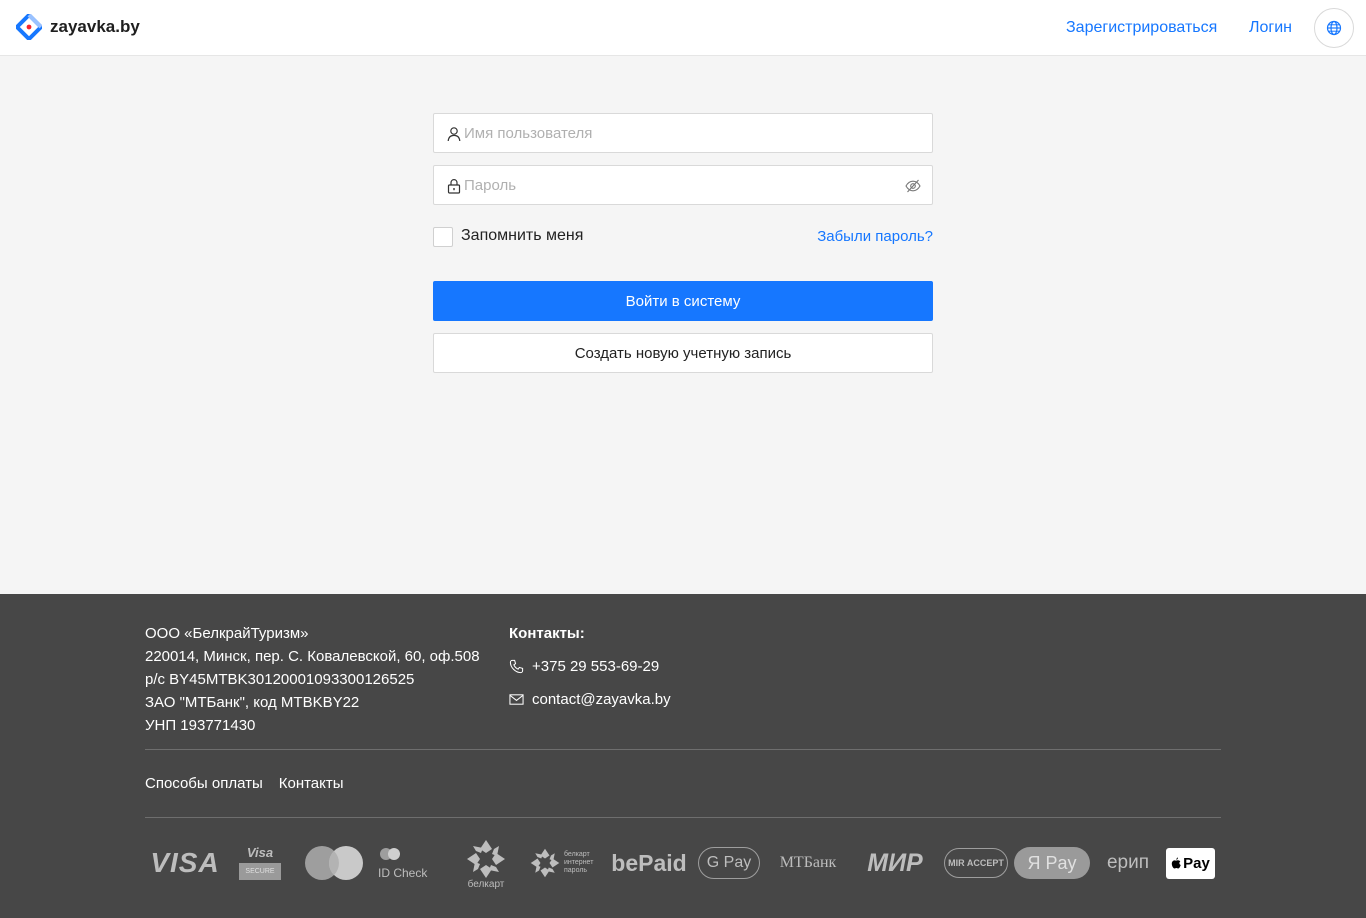  I want to click on visa-secure-sub: SECURE, so click(260, 871).